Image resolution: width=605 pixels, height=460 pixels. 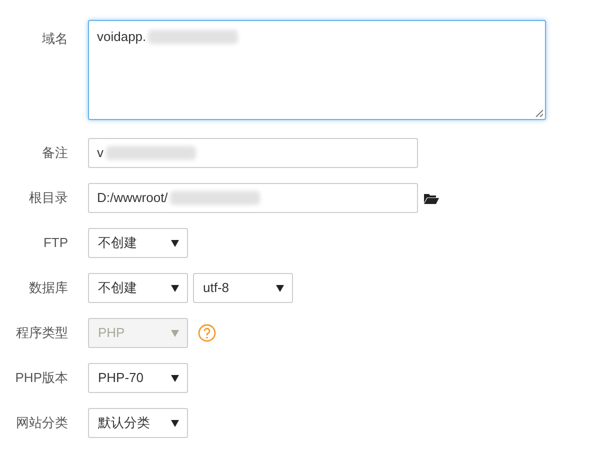 I want to click on field-label: PHP版本, so click(x=41, y=378).